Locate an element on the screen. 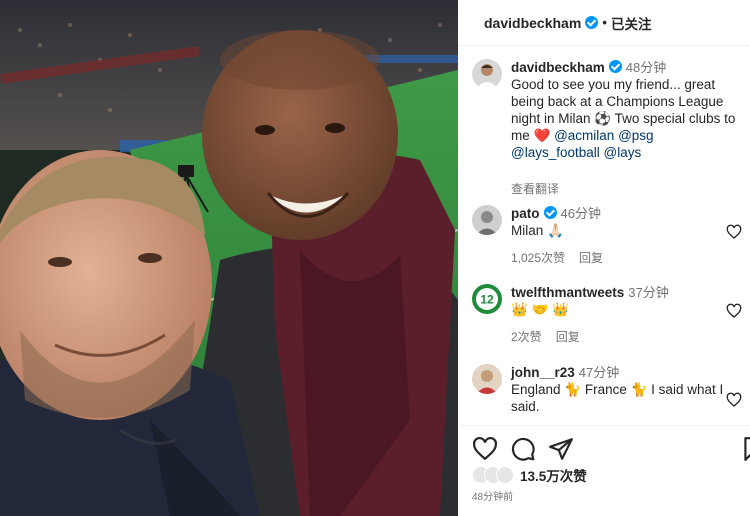  soccer-ball-emoji: ⚽ is located at coordinates (603, 118).